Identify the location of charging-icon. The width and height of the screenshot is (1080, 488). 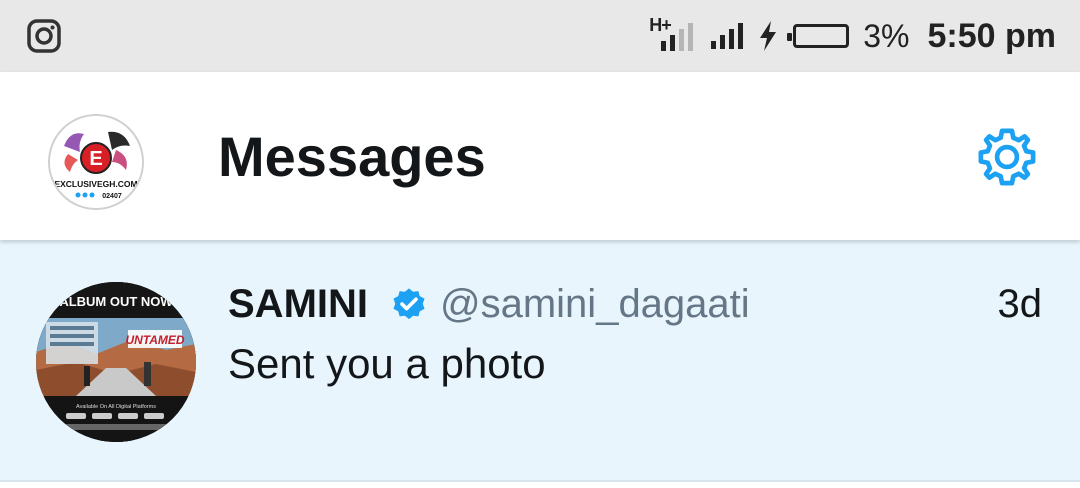
(768, 36).